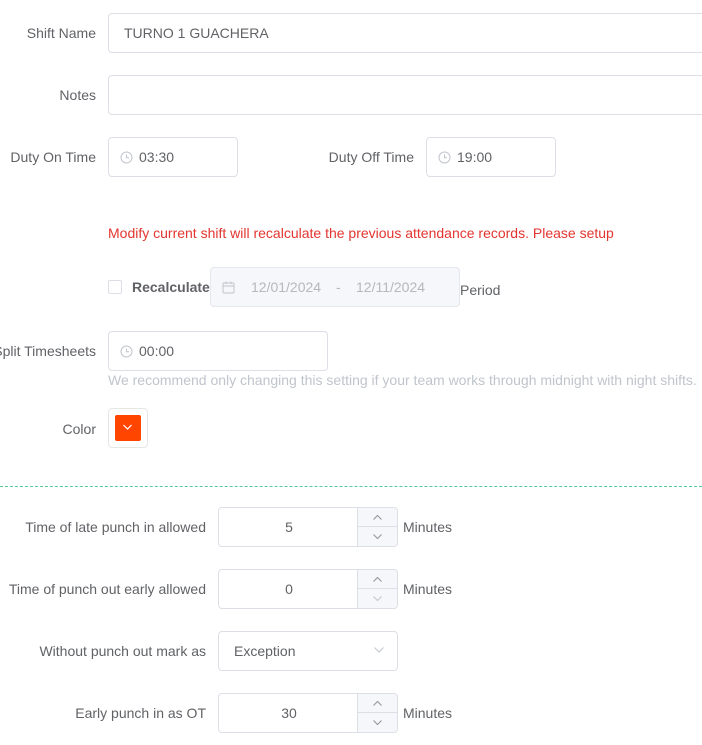 This screenshot has height=745, width=702. What do you see at coordinates (405, 95) in the screenshot?
I see `notes-input` at bounding box center [405, 95].